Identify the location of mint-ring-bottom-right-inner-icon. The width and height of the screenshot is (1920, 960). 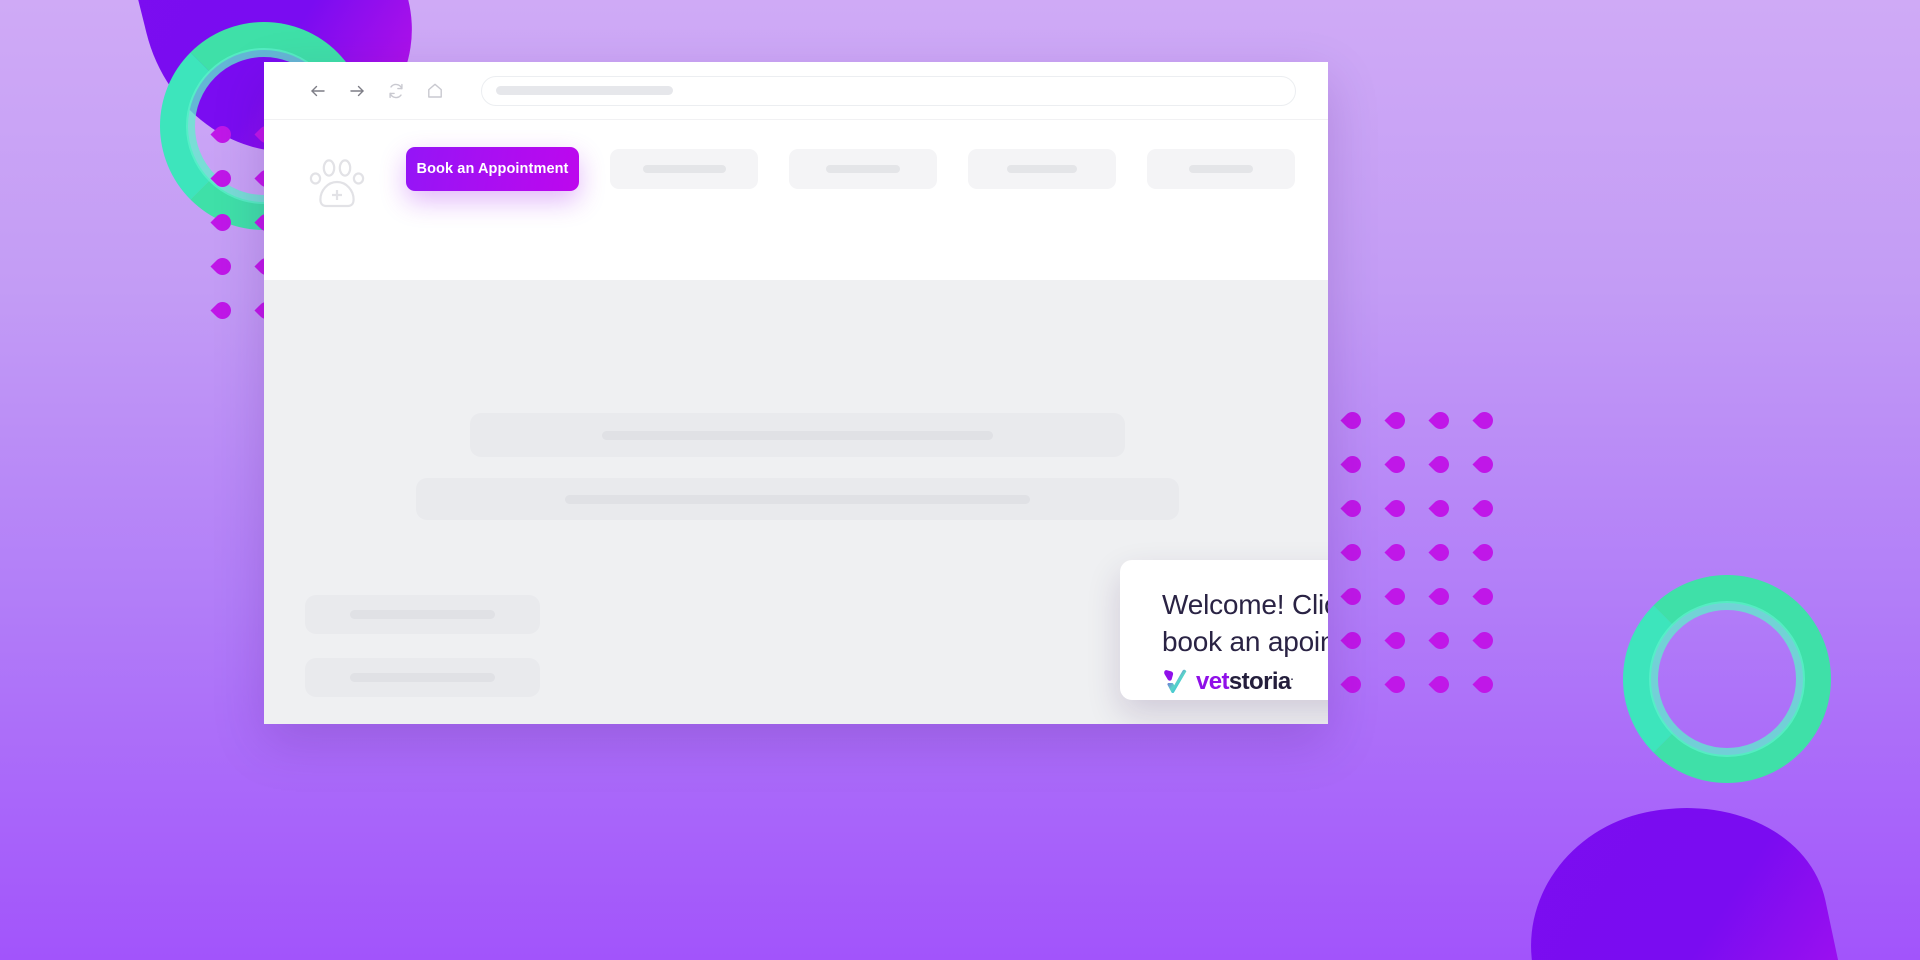
(1727, 679).